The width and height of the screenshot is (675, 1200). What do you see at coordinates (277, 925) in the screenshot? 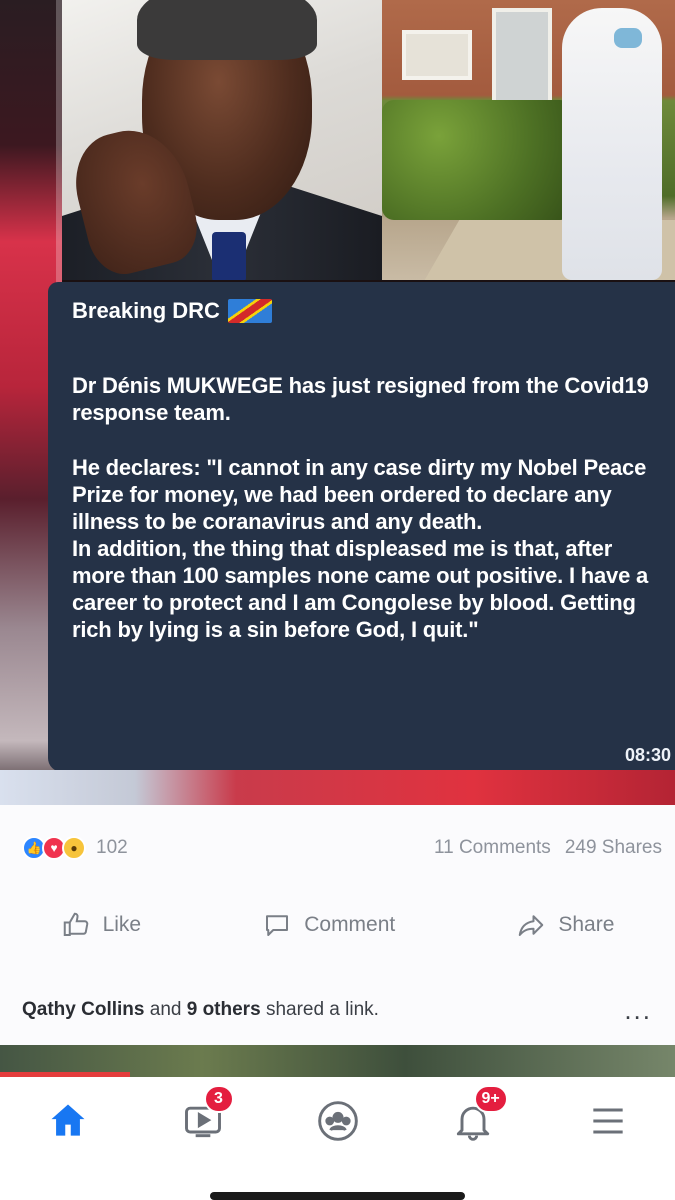
I see `comment-bubble-icon` at bounding box center [277, 925].